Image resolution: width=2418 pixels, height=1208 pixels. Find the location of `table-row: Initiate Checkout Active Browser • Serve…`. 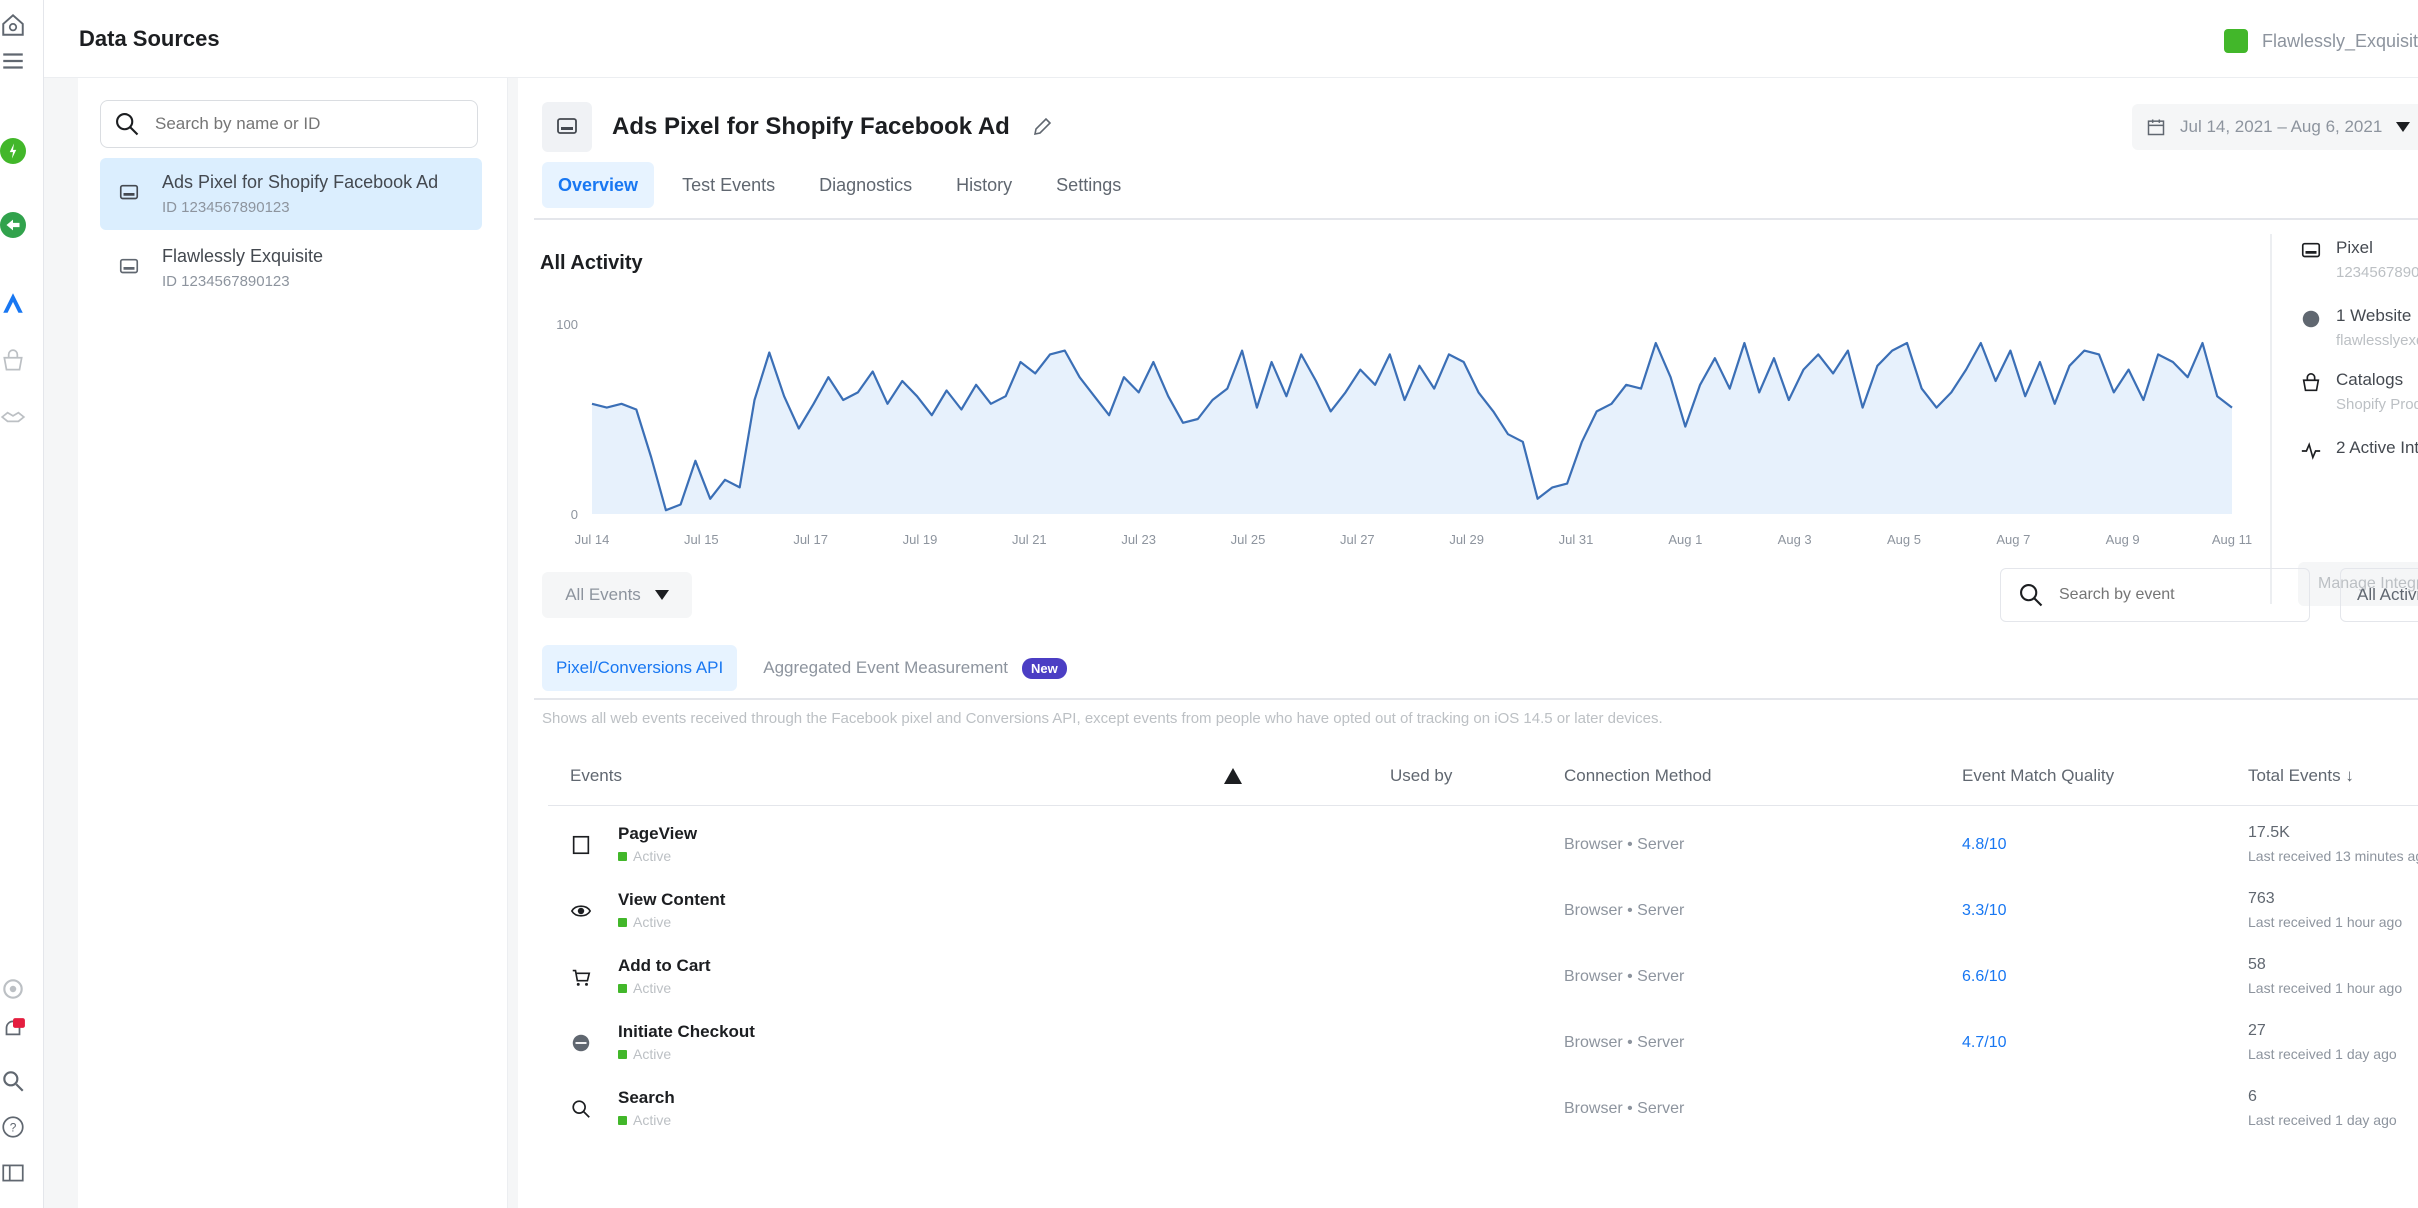

table-row: Initiate Checkout Active Browser • Serve… is located at coordinates (1483, 1043).